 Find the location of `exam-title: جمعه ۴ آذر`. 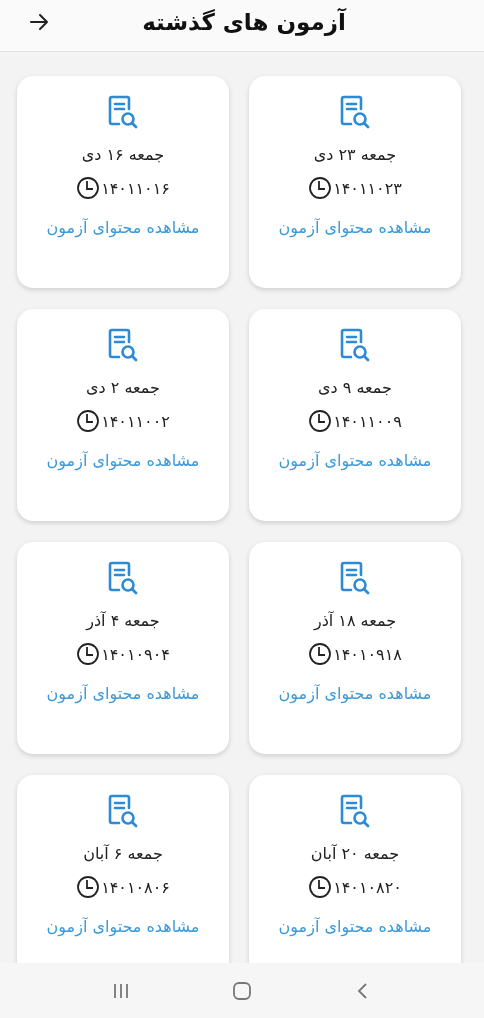

exam-title: جمعه ۴ آذر is located at coordinates (123, 620).